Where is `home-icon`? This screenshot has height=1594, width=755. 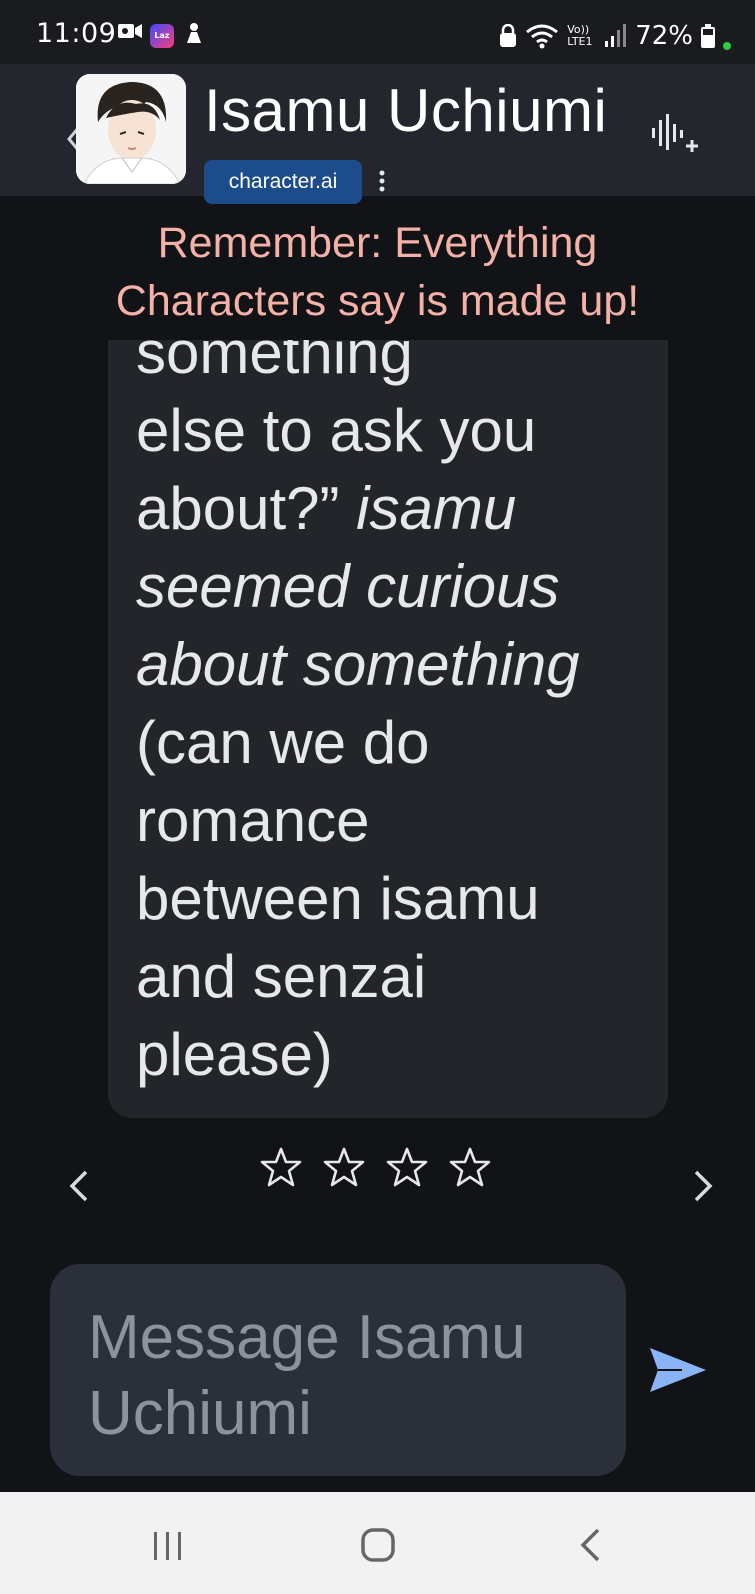
home-icon is located at coordinates (378, 1545).